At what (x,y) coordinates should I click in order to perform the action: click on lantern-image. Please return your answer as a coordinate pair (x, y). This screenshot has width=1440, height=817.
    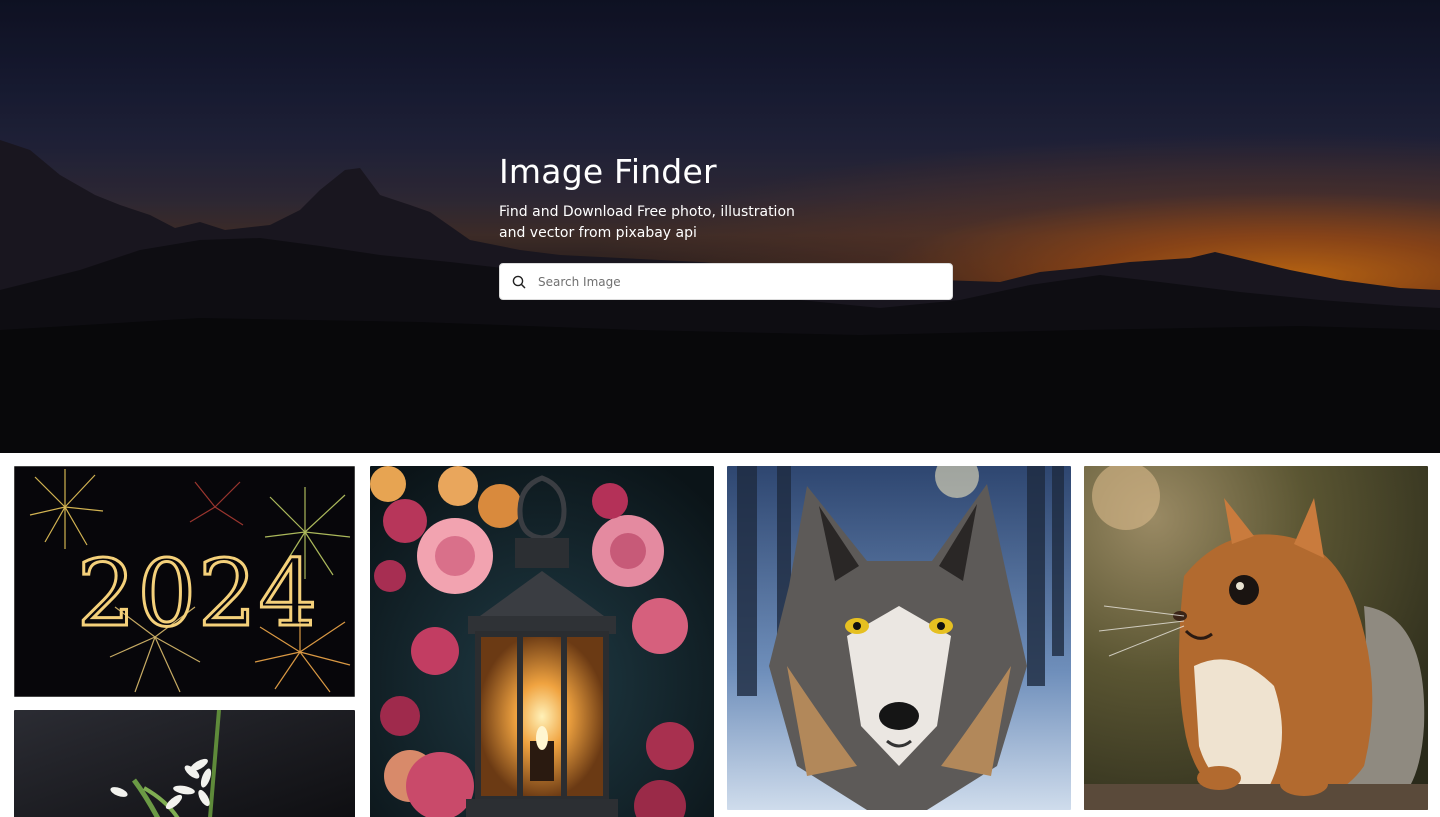
    Looking at the image, I should click on (542, 641).